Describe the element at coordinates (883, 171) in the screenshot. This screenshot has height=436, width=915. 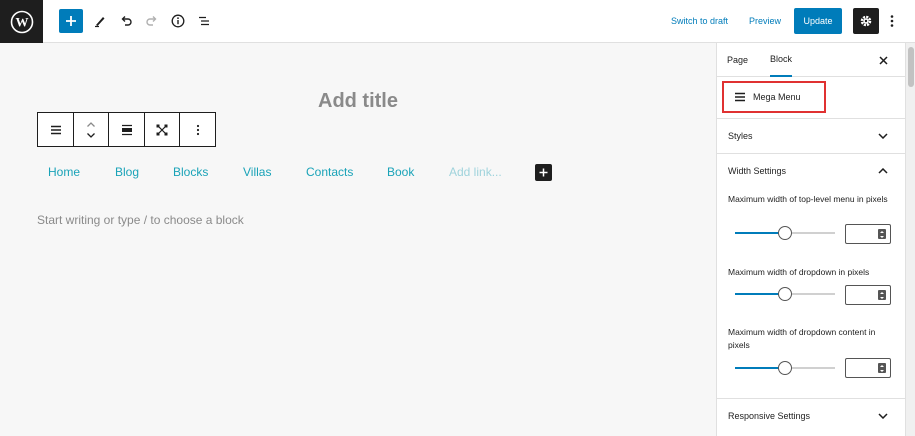
I see `chevron-up-icon` at that location.